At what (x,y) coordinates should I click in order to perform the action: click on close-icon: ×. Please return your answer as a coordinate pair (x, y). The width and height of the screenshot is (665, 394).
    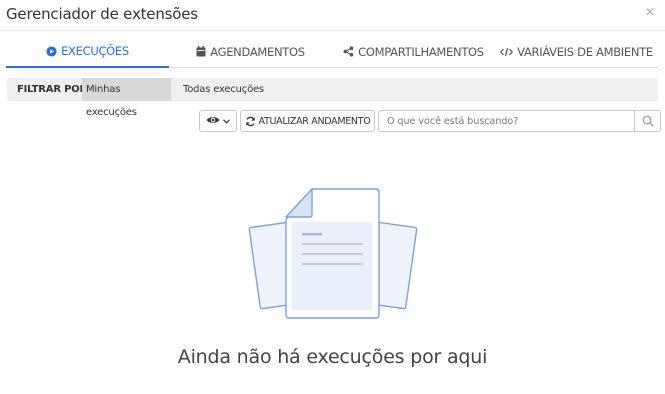
    Looking at the image, I should click on (650, 13).